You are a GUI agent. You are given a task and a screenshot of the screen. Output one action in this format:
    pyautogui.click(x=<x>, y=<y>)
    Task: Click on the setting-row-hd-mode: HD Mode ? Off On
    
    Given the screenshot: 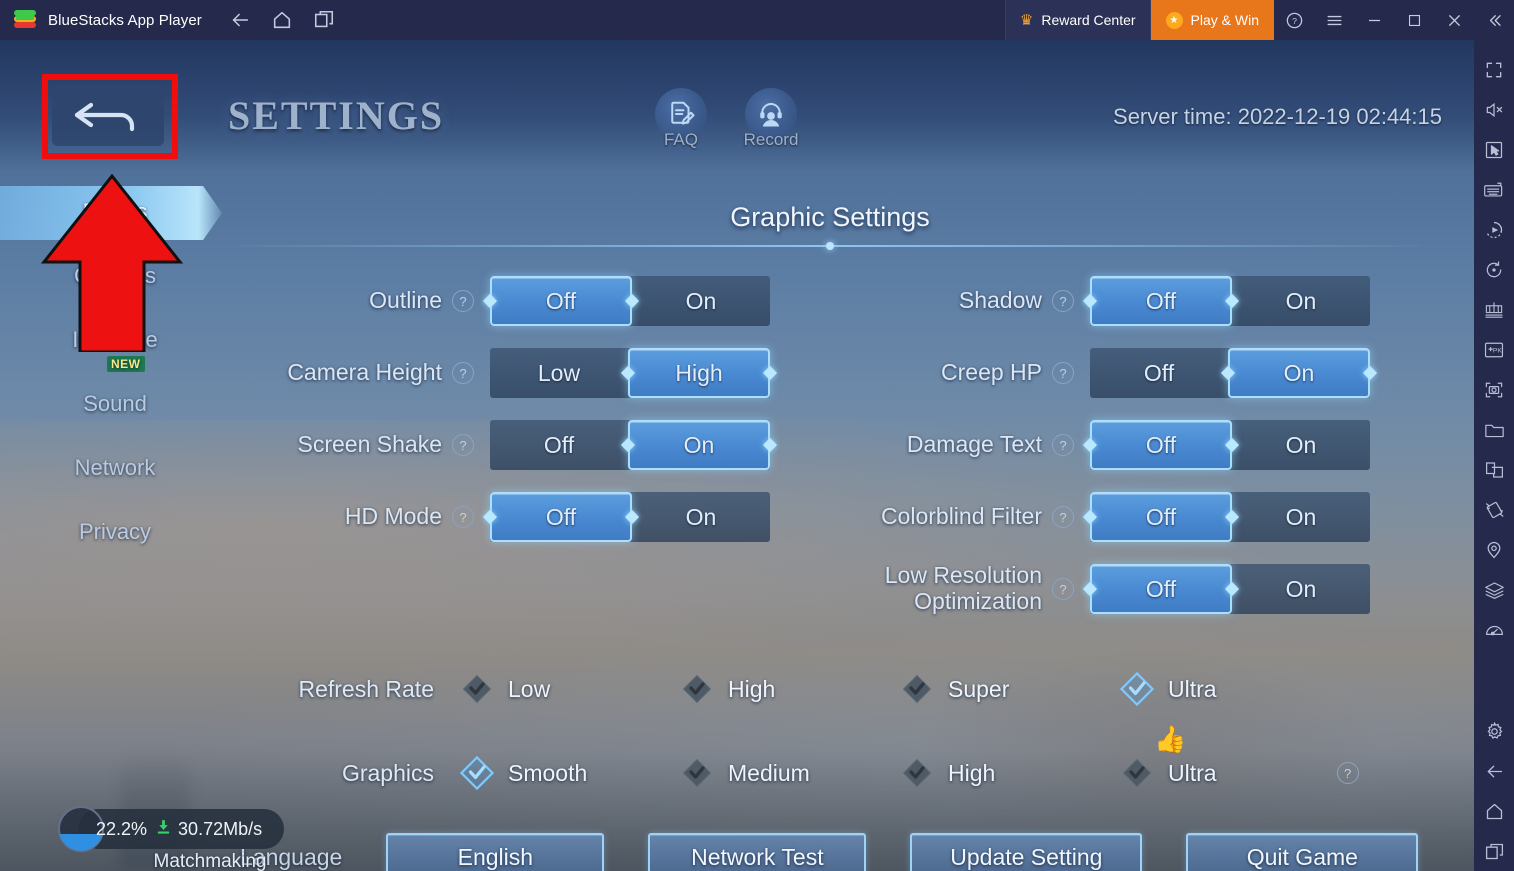 What is the action you would take?
    pyautogui.click(x=505, y=517)
    